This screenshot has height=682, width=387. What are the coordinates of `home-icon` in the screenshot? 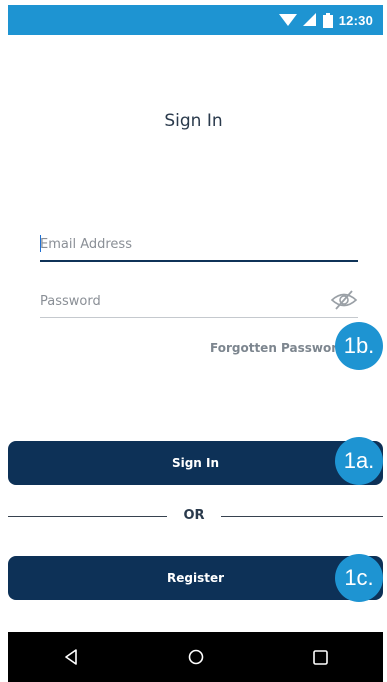 It's located at (195, 657).